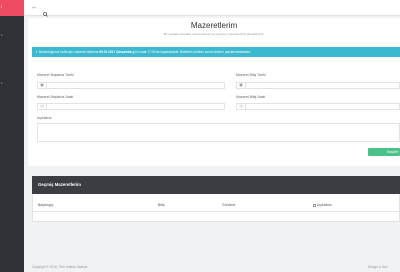  Describe the element at coordinates (131, 85) in the screenshot. I see `start-date-field: ▦` at that location.